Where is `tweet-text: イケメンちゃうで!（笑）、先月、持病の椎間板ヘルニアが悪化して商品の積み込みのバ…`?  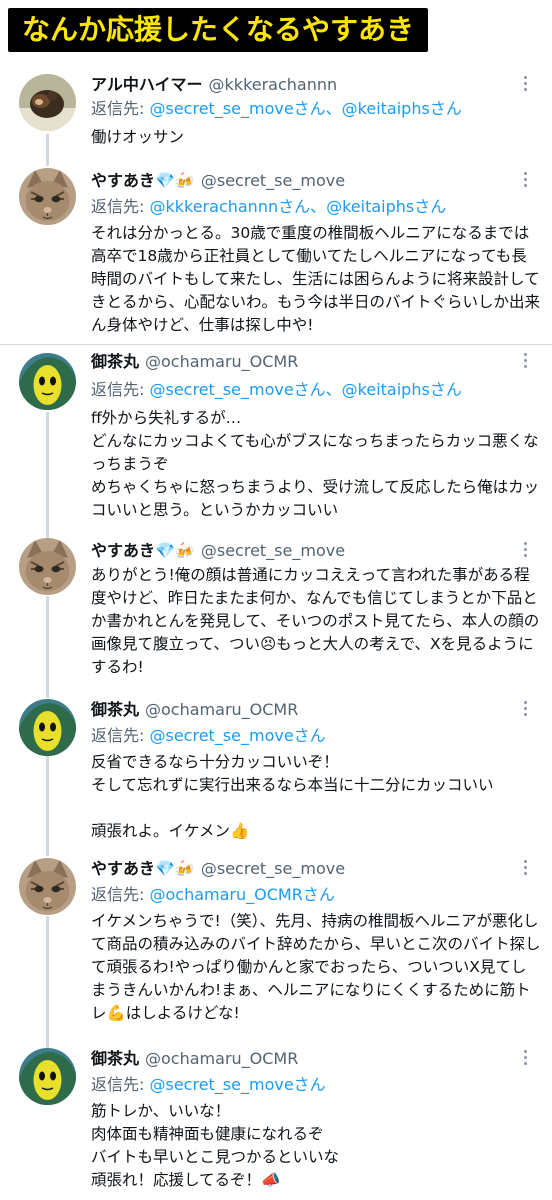 tweet-text: イケメンちゃうで!（笑）、先月、持病の椎間板ヘルニアが悪化して商品の積み込みのバ… is located at coordinates (316, 967).